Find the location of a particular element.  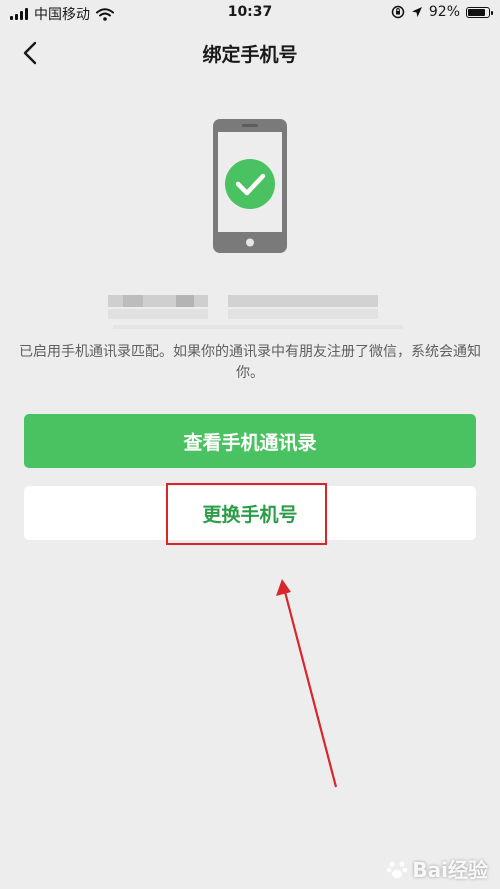

status-bar: 中国移动 10:37 92% is located at coordinates (250, 13).